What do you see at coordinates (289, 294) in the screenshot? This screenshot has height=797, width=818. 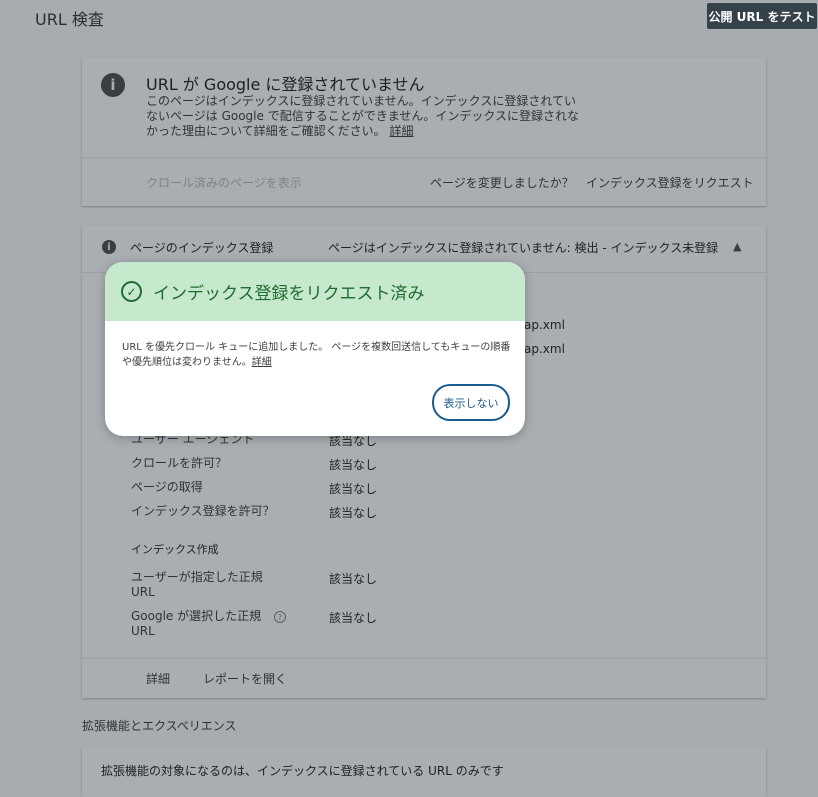 I see `dialog-title: インデックス登録をリクエスト済み` at bounding box center [289, 294].